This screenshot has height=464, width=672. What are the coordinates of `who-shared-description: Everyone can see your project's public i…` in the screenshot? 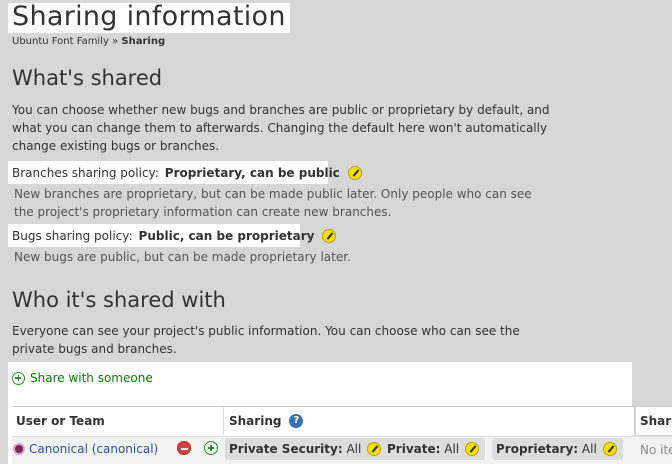 It's located at (266, 340).